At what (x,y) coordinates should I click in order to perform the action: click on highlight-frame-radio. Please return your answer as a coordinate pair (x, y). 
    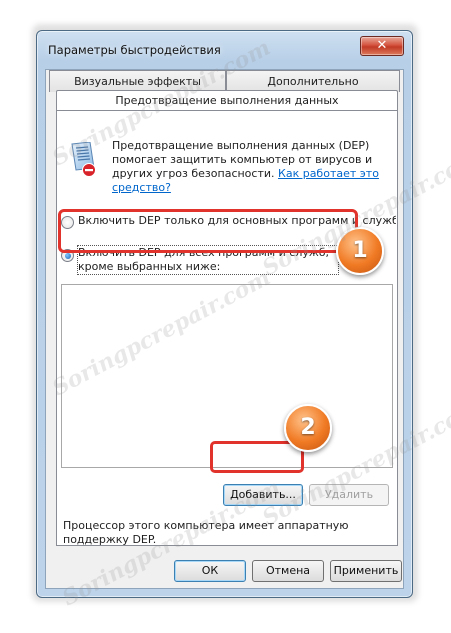
    Looking at the image, I should click on (208, 231).